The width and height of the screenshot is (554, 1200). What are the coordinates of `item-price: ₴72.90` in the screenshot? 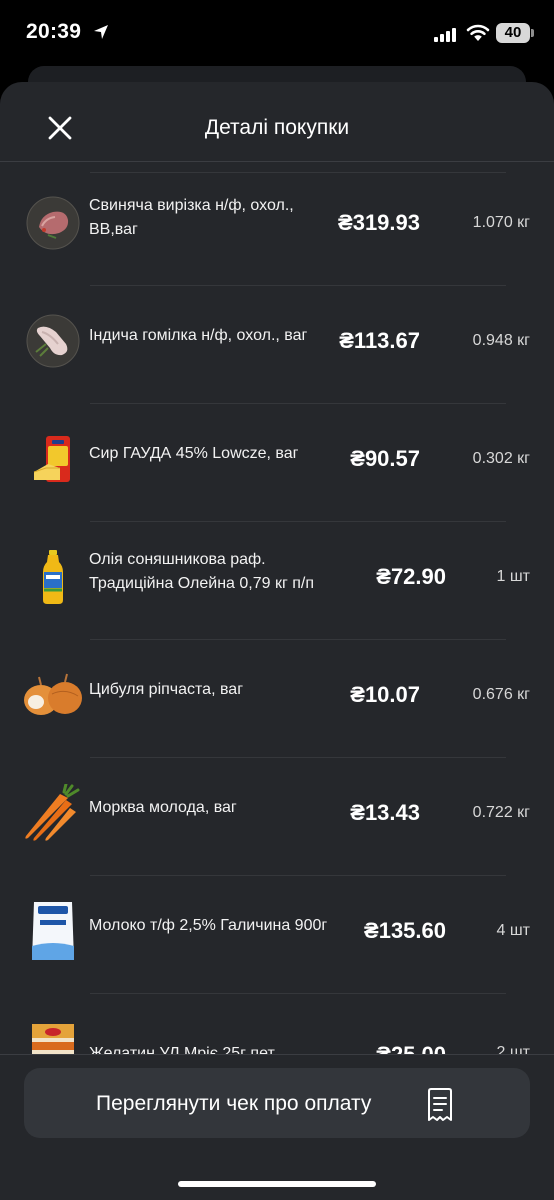 It's located at (411, 576).